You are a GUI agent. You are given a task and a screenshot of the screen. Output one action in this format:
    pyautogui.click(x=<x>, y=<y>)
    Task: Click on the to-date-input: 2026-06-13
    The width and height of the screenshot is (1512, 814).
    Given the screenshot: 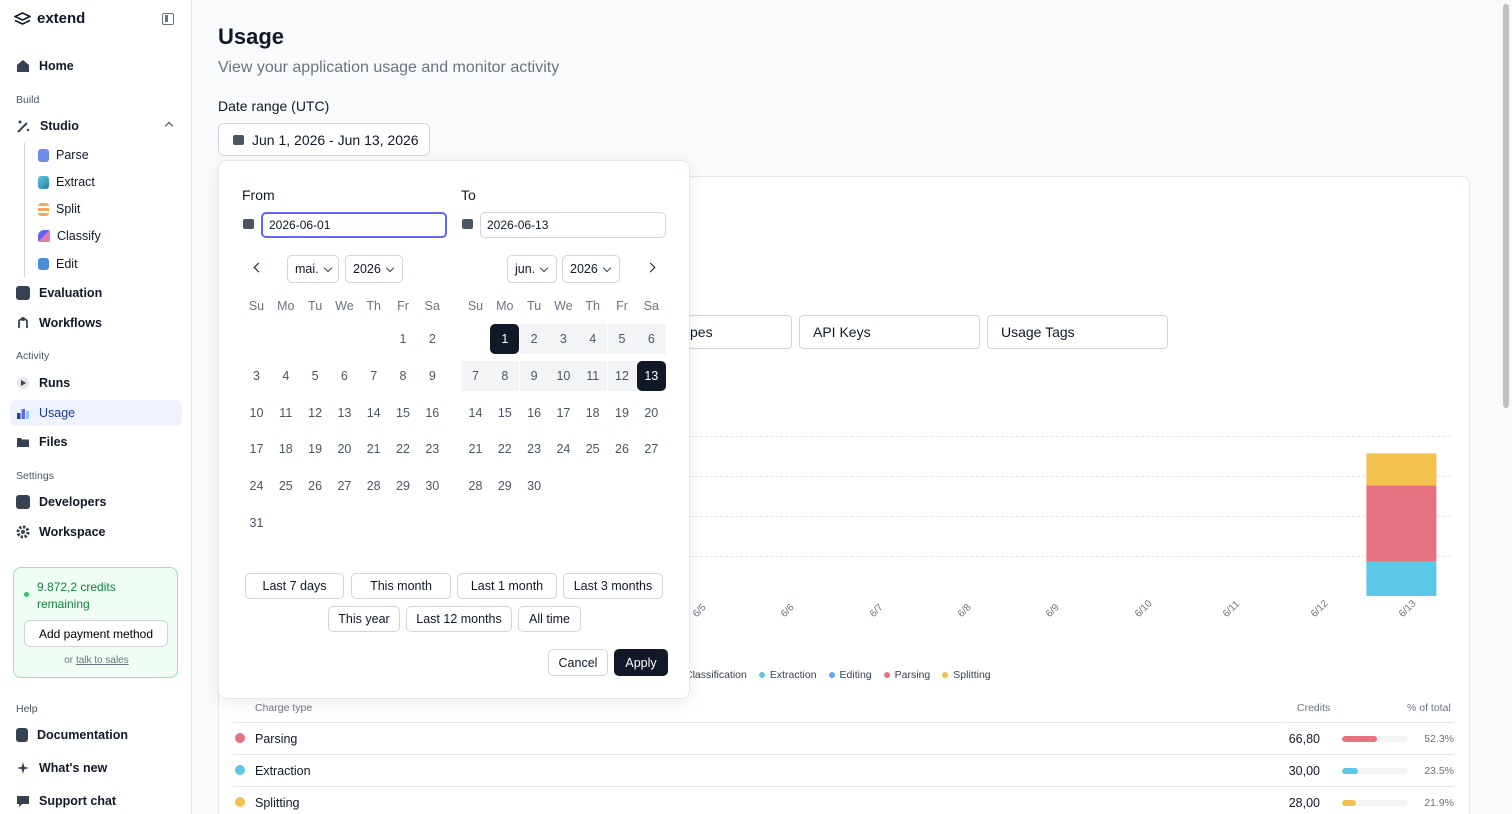 What is the action you would take?
    pyautogui.click(x=573, y=225)
    